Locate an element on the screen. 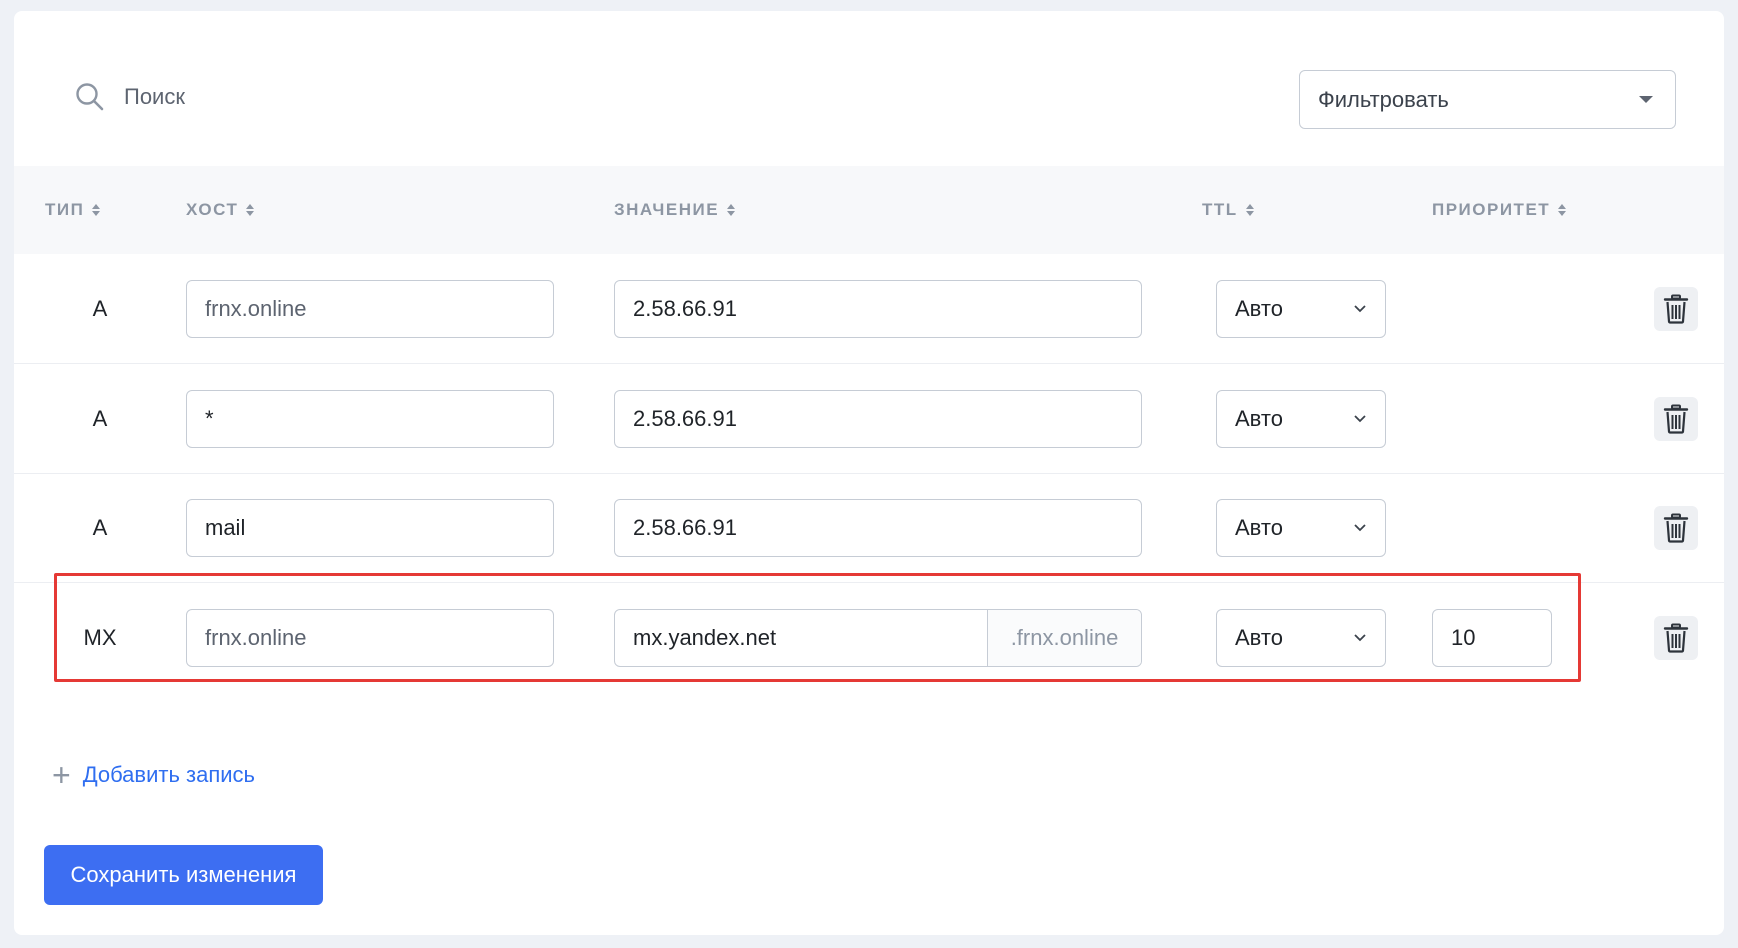  search-placeholder: Поиск is located at coordinates (154, 97).